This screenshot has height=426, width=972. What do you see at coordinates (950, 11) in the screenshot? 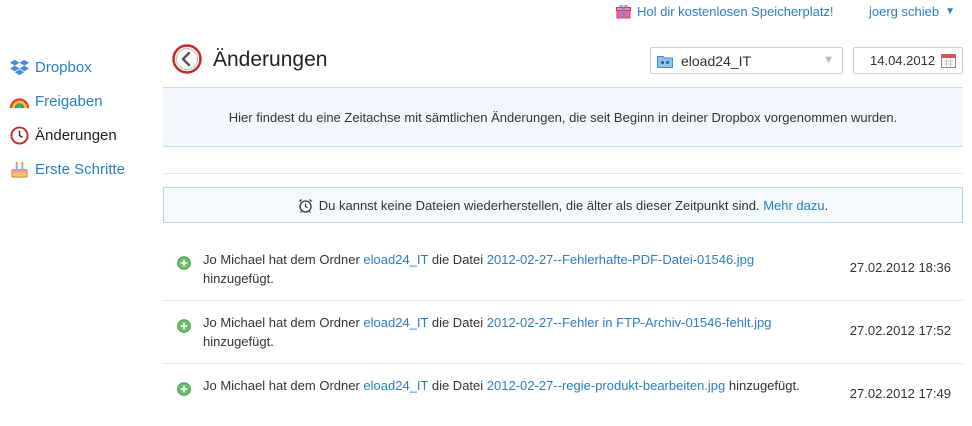
I see `caret-down-icon: ▼` at bounding box center [950, 11].